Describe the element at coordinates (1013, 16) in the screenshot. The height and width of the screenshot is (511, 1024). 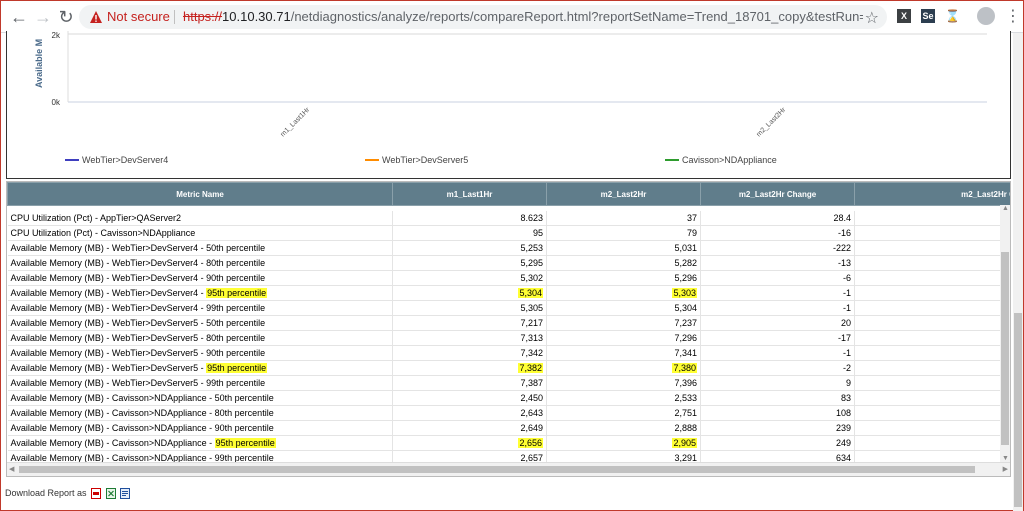
I see `menu-kebab-icon: ⋮` at that location.